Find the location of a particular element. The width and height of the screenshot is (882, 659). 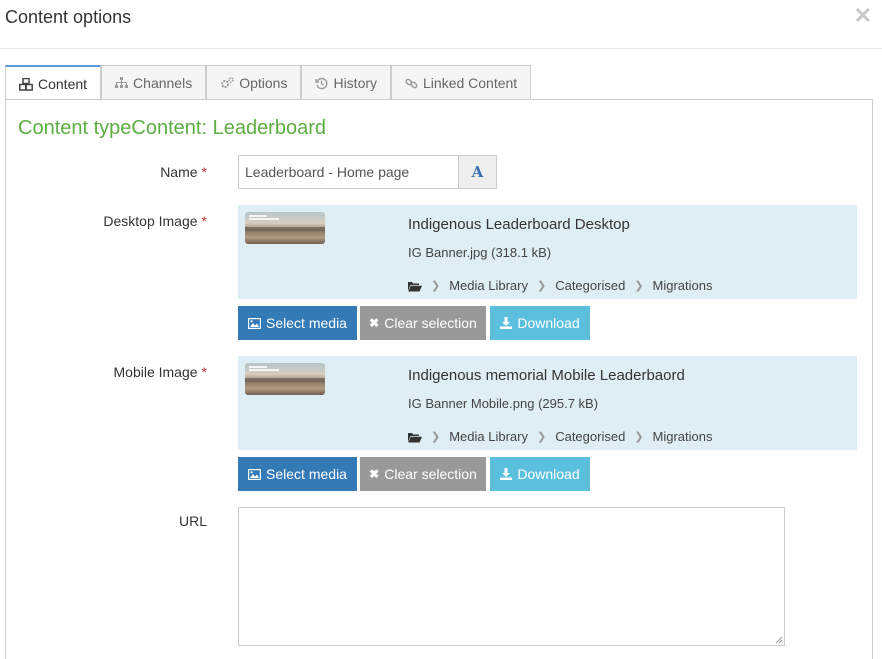

name-label-text: Name is located at coordinates (179, 172).